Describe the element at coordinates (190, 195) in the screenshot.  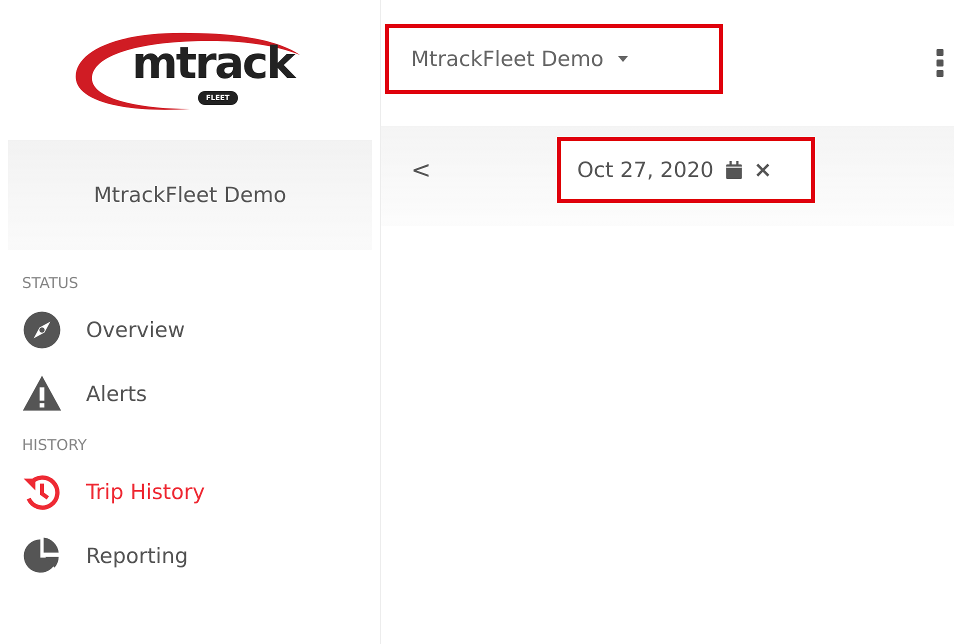
I see `account-name: MtrackFleet Demo` at that location.